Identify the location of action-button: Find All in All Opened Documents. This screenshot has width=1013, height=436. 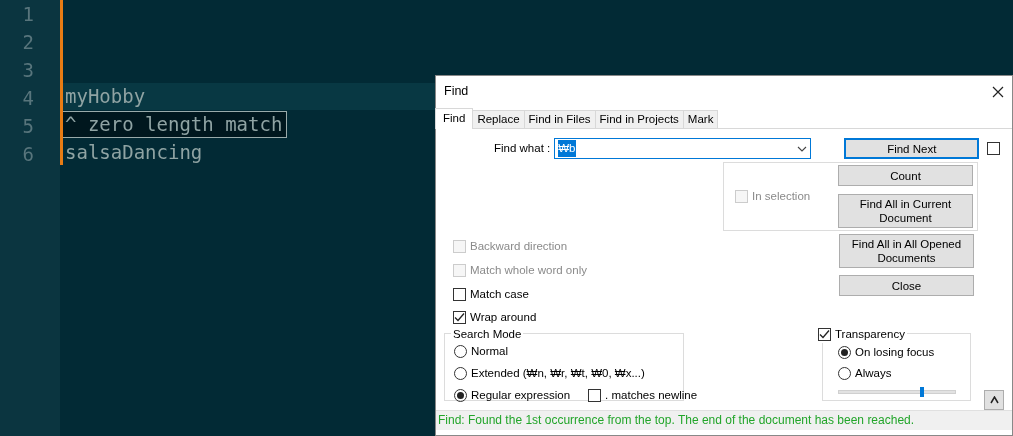
(906, 251).